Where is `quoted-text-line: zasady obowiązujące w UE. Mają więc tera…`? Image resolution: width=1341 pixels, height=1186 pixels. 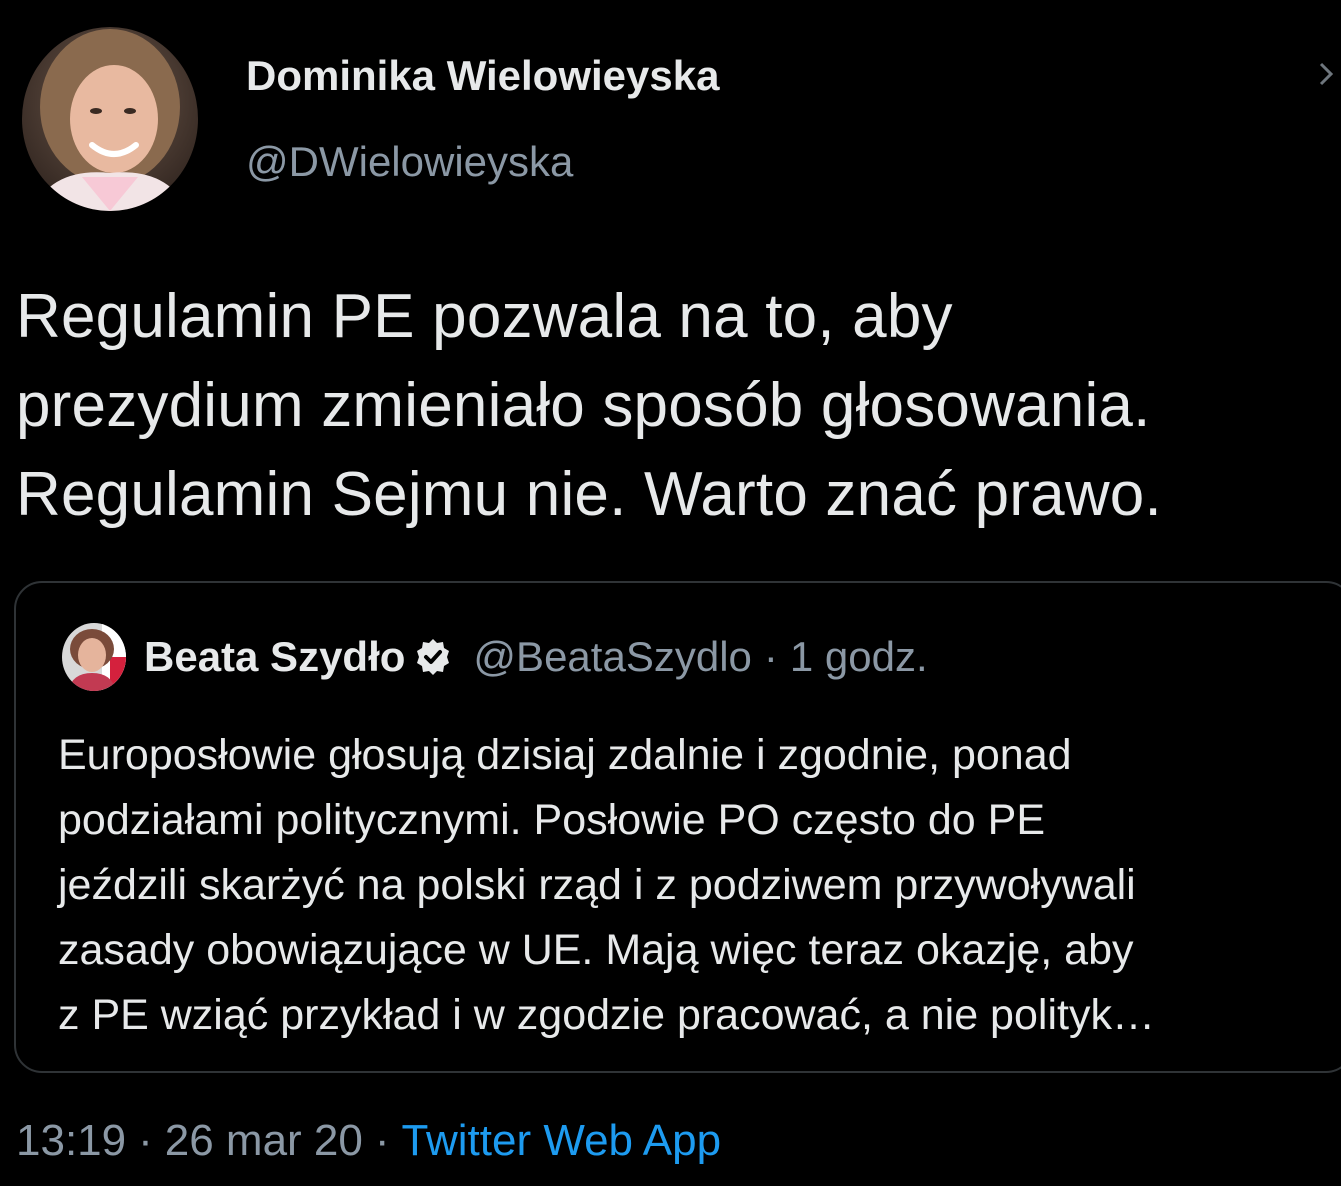
quoted-text-line: zasady obowiązujące w UE. Mają więc tera… is located at coordinates (596, 950).